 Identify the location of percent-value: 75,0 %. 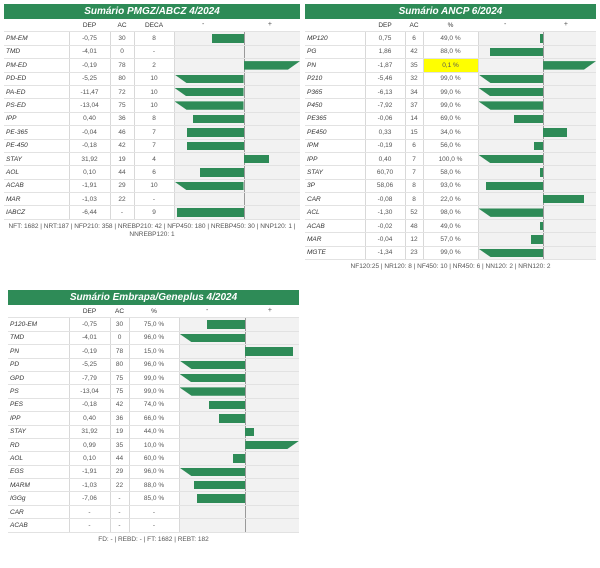
(153, 324).